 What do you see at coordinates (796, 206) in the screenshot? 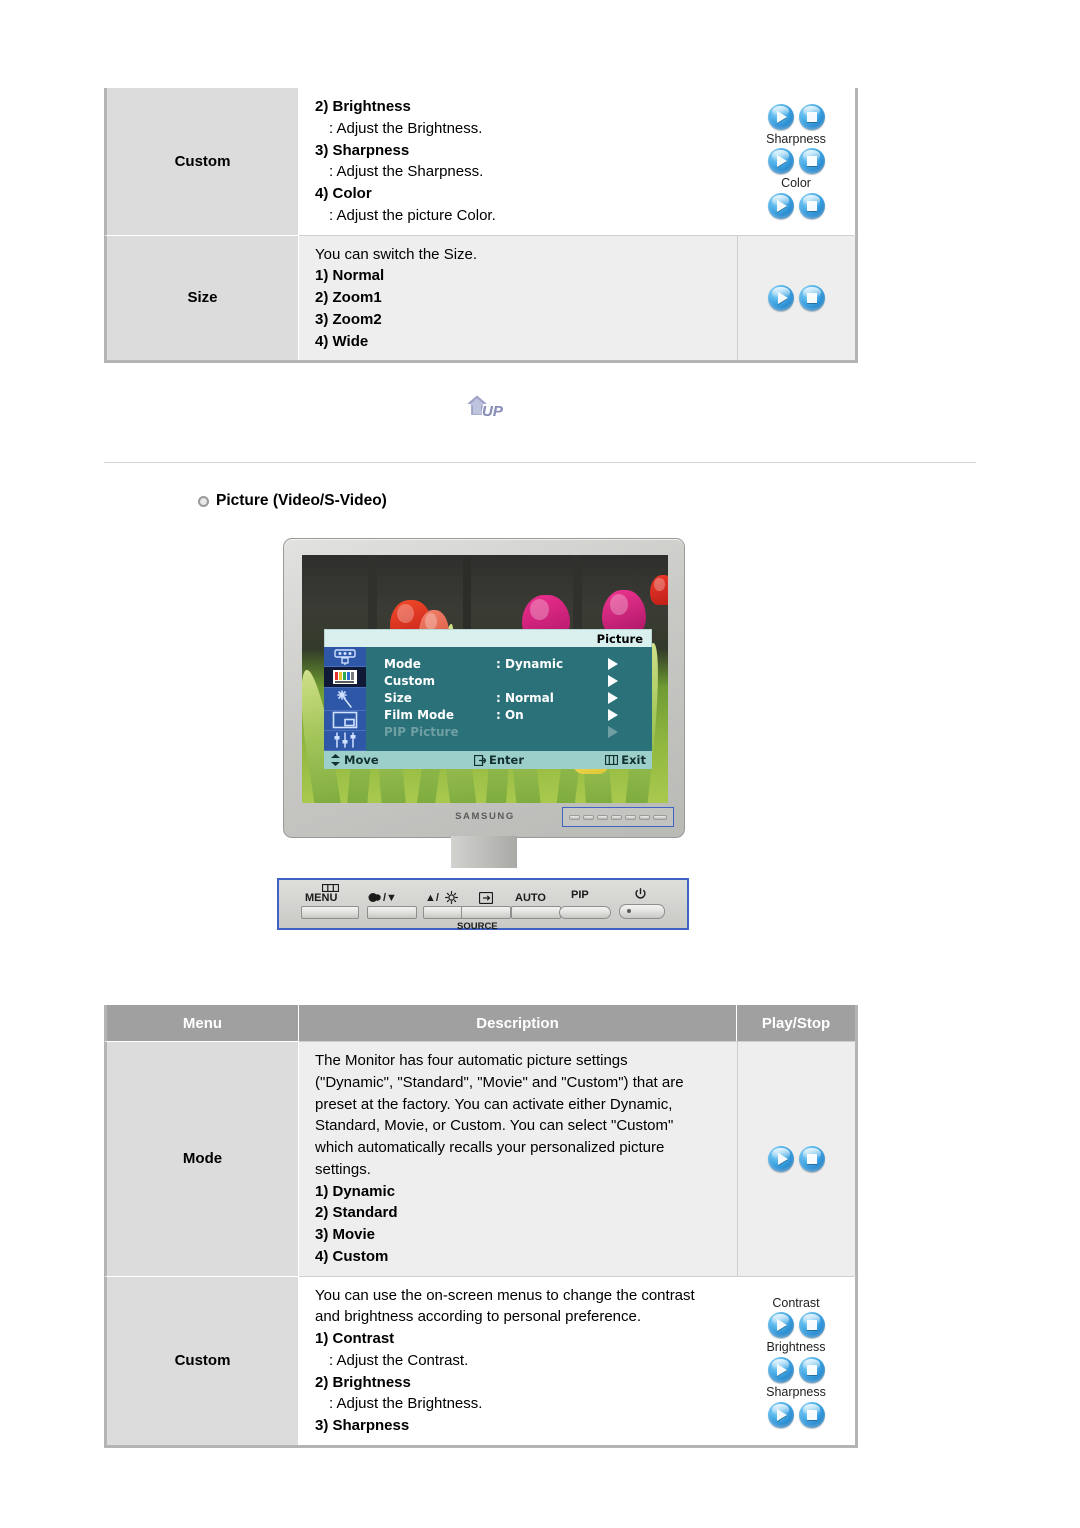
I see `play-stop-button-pair` at bounding box center [796, 206].